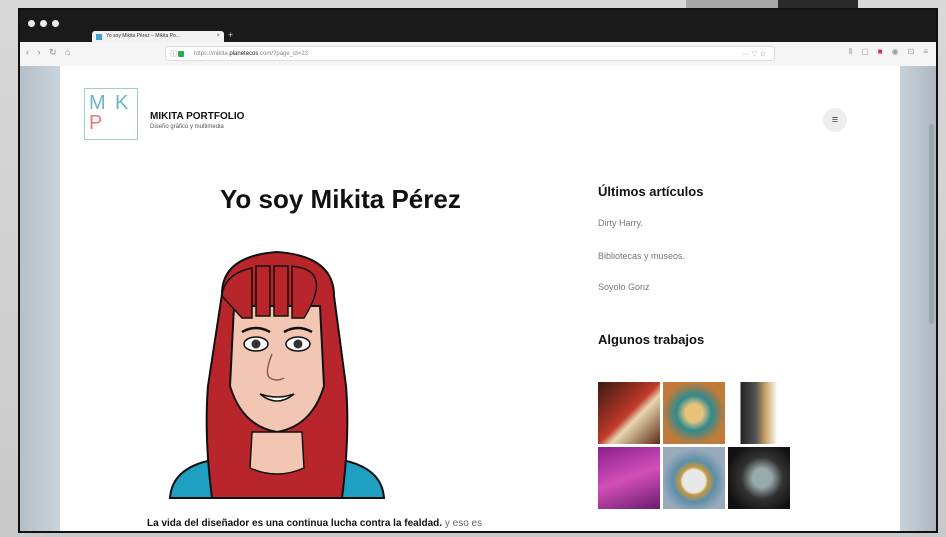  I want to click on close-window-icon, so click(31, 23).